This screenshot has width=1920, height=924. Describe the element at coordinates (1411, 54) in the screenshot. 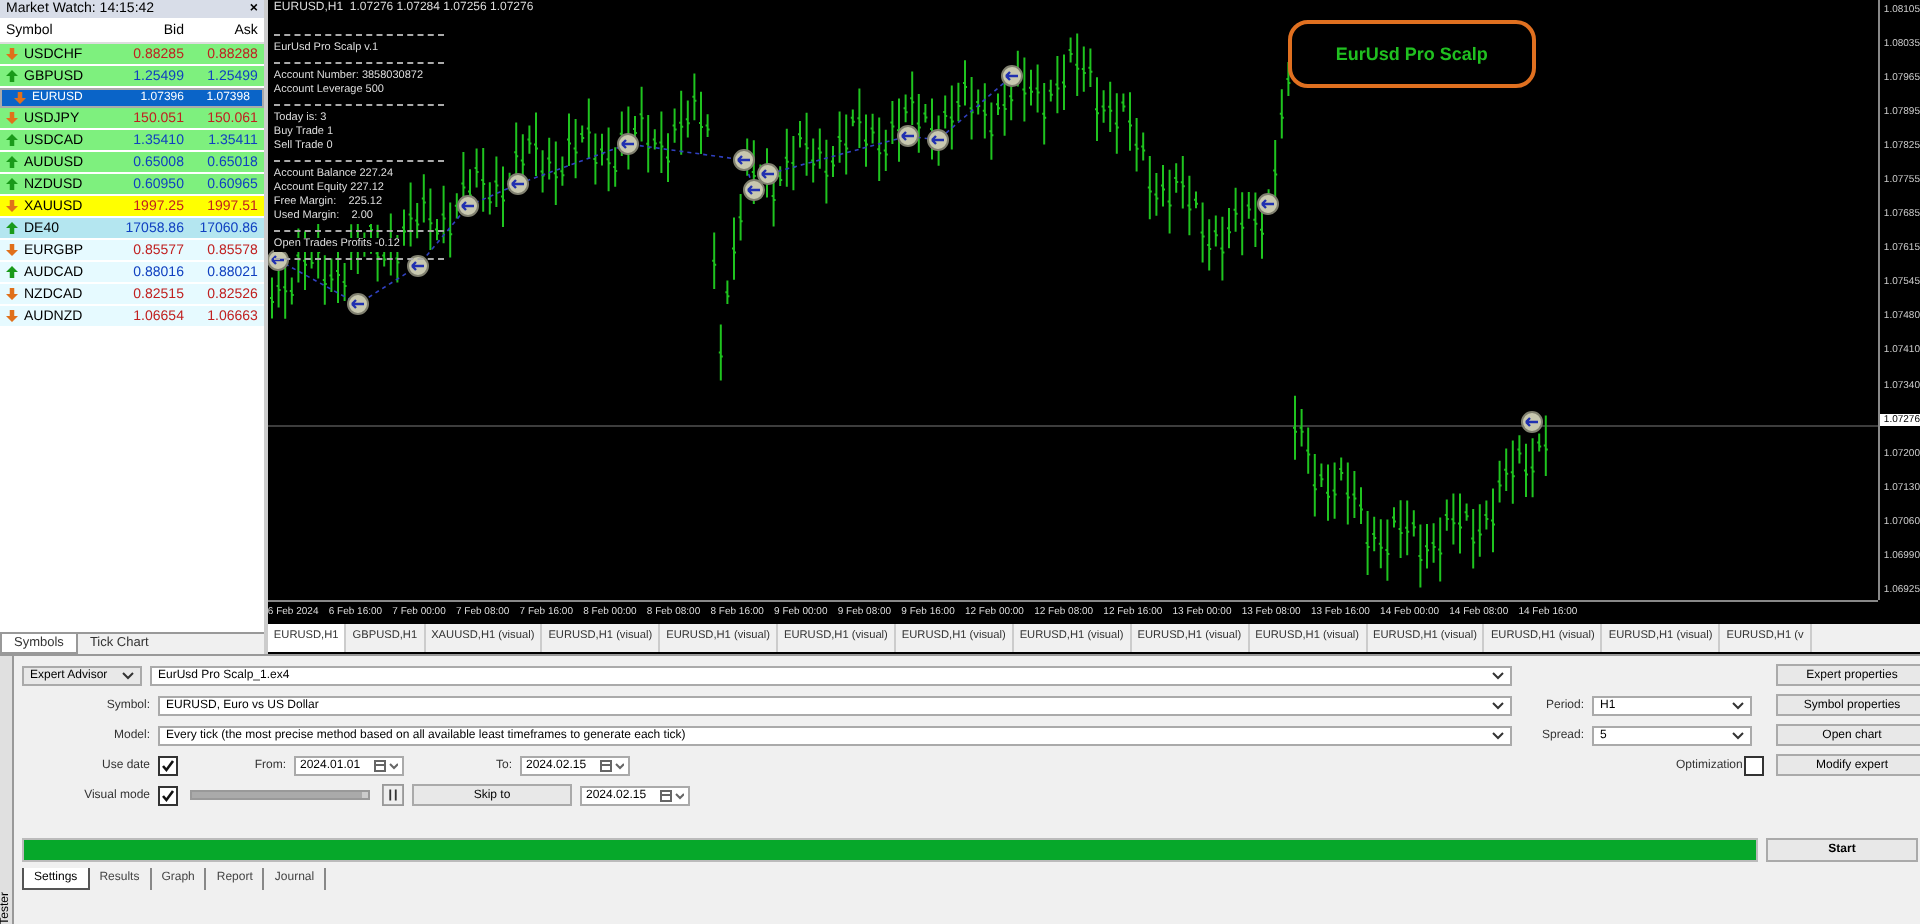

I see `title-badge: EurUsd Pro Scalp` at that location.